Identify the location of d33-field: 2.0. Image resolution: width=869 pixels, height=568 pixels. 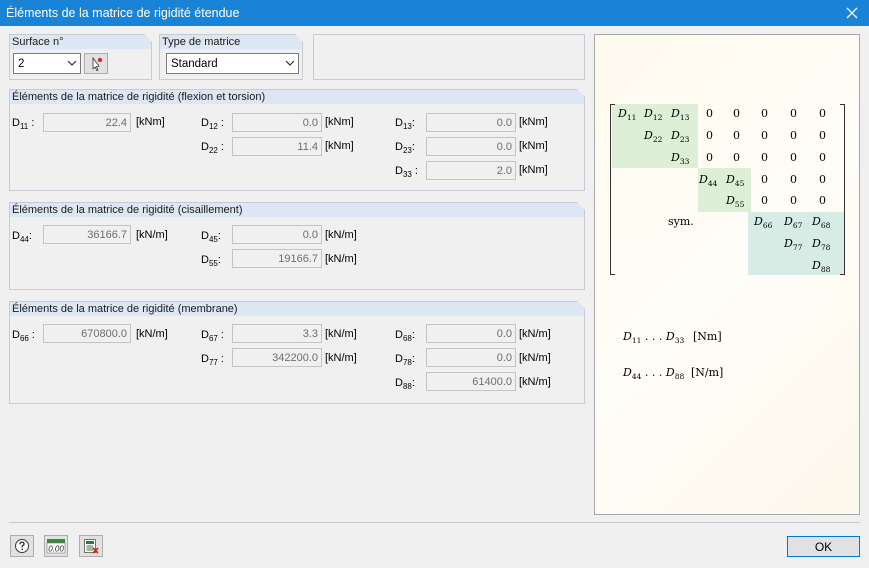
(471, 170).